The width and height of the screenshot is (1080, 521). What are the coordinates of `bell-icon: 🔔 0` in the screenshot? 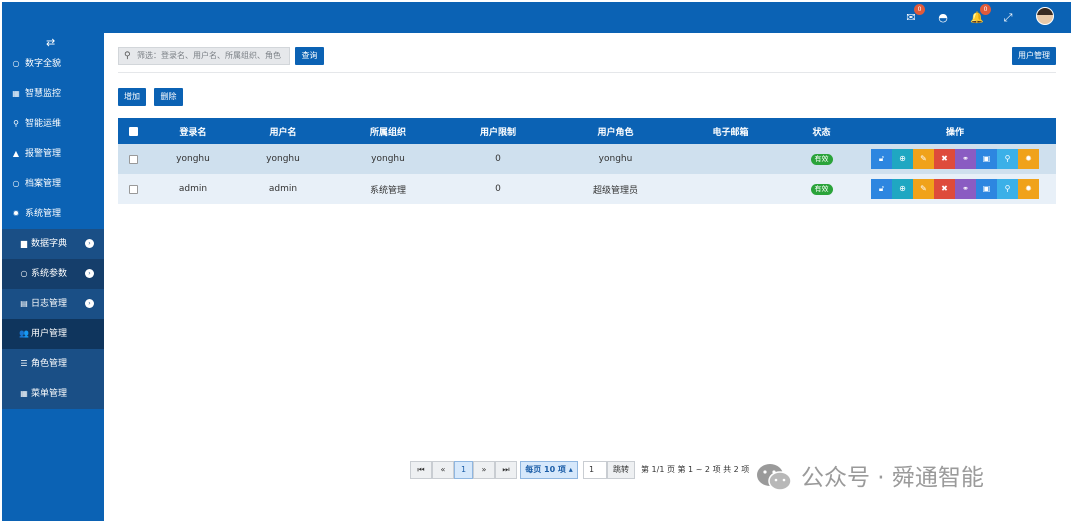 It's located at (980, 15).